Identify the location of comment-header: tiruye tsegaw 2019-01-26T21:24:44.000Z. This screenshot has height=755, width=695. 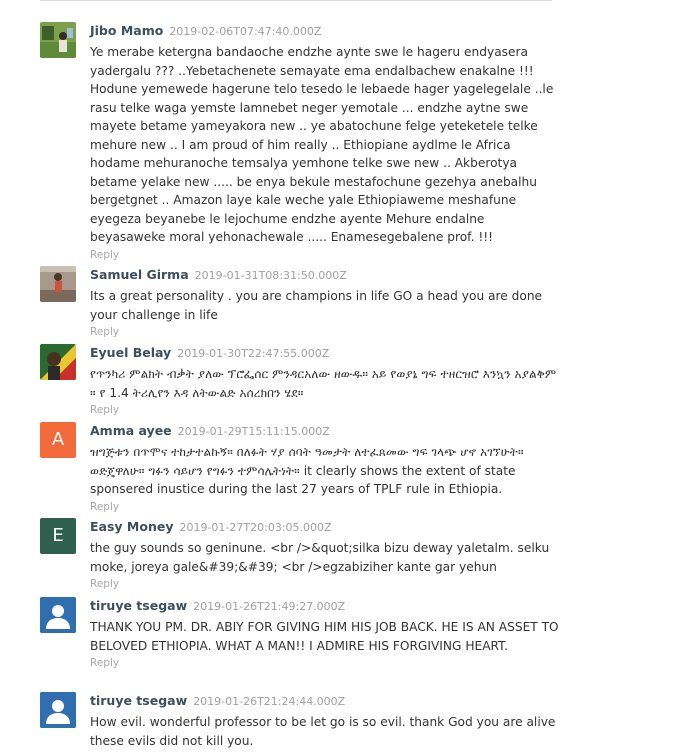
(325, 701).